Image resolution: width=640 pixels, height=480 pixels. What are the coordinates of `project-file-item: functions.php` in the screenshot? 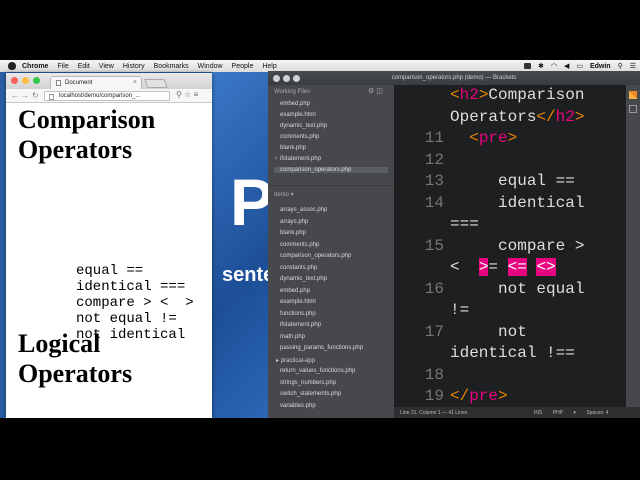 It's located at (298, 314).